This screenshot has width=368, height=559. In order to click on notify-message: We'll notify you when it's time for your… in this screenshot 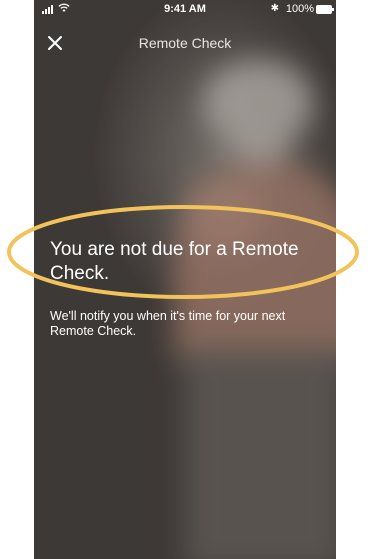, I will do `click(168, 323)`.